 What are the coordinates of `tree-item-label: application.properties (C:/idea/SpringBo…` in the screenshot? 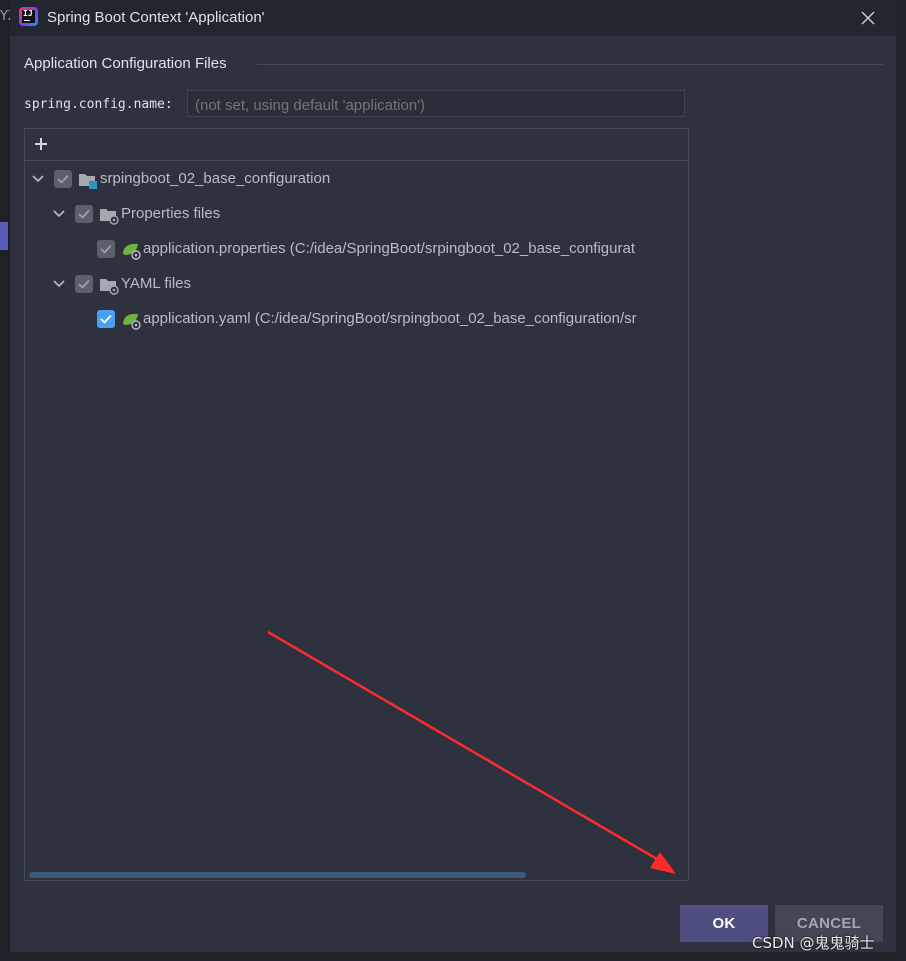 It's located at (389, 248).